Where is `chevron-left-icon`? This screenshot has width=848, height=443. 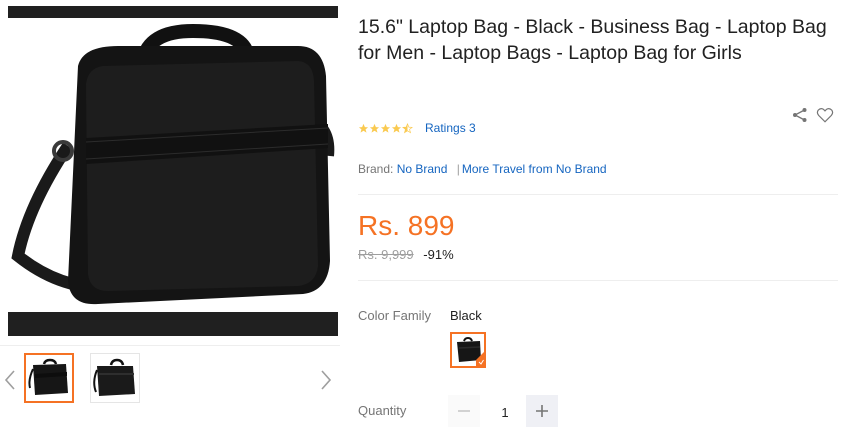 chevron-left-icon is located at coordinates (10, 380).